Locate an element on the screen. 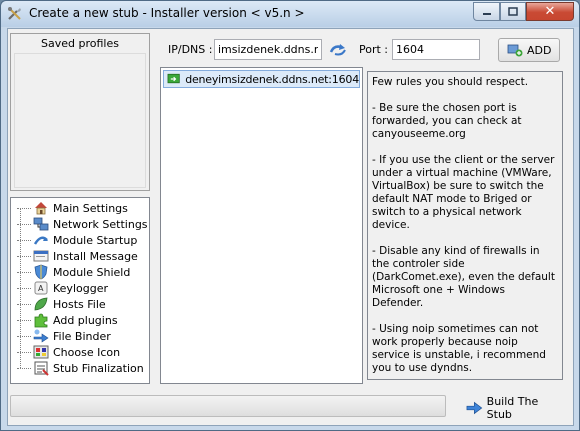  nav-item-choose-icon: Choose Icon is located at coordinates (68, 352).